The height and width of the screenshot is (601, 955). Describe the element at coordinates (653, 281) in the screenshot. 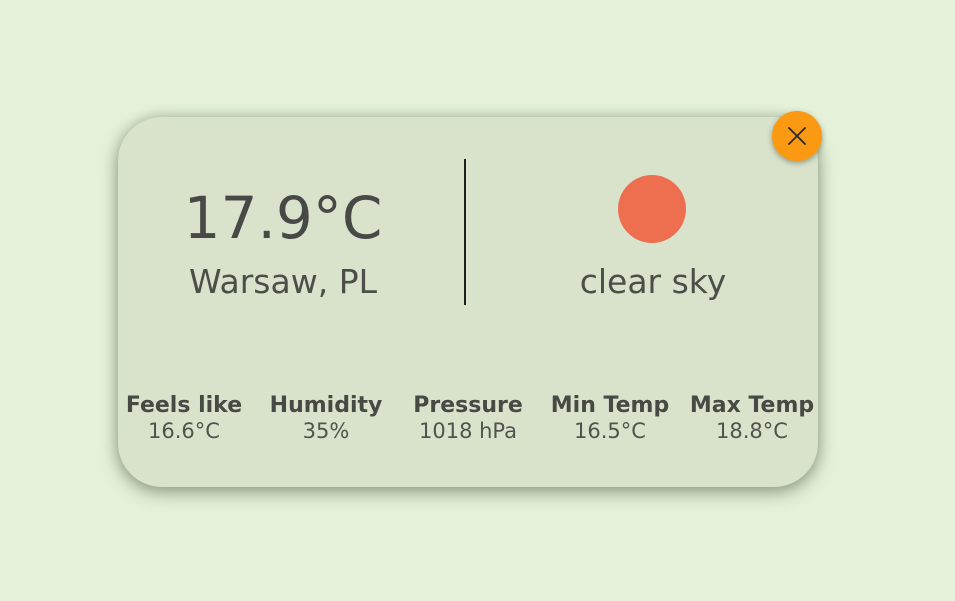

I see `weather-description: clear sky` at that location.